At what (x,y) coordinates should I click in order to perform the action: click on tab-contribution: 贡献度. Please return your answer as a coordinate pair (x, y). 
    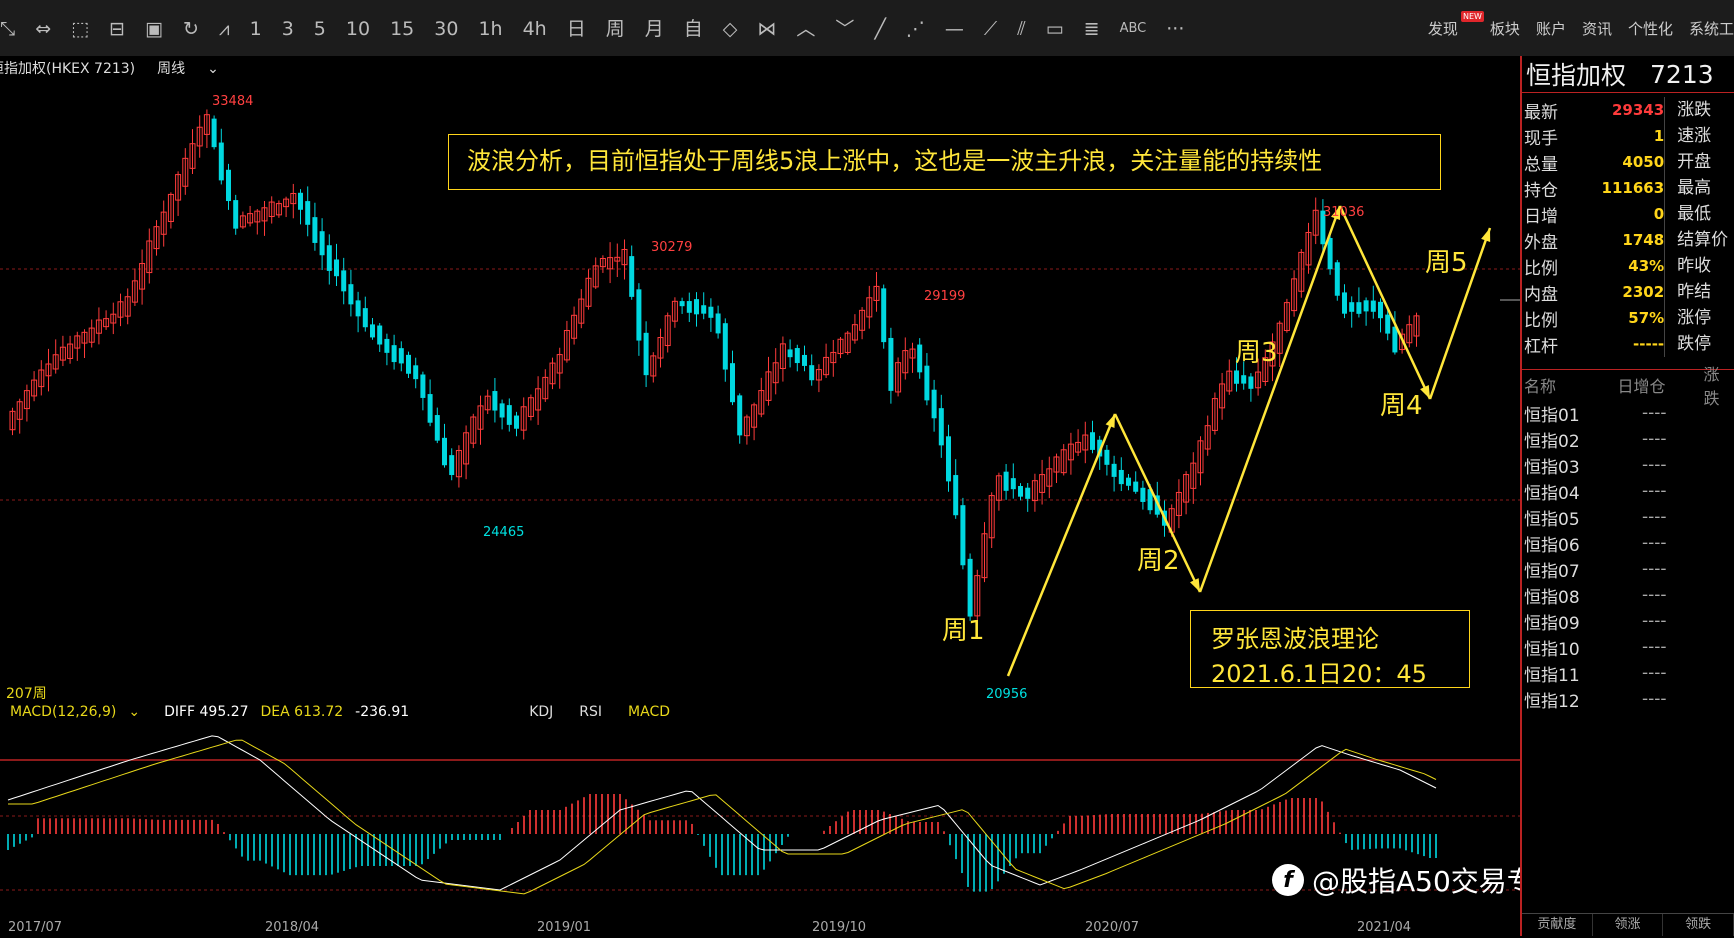
    Looking at the image, I should click on (1557, 925).